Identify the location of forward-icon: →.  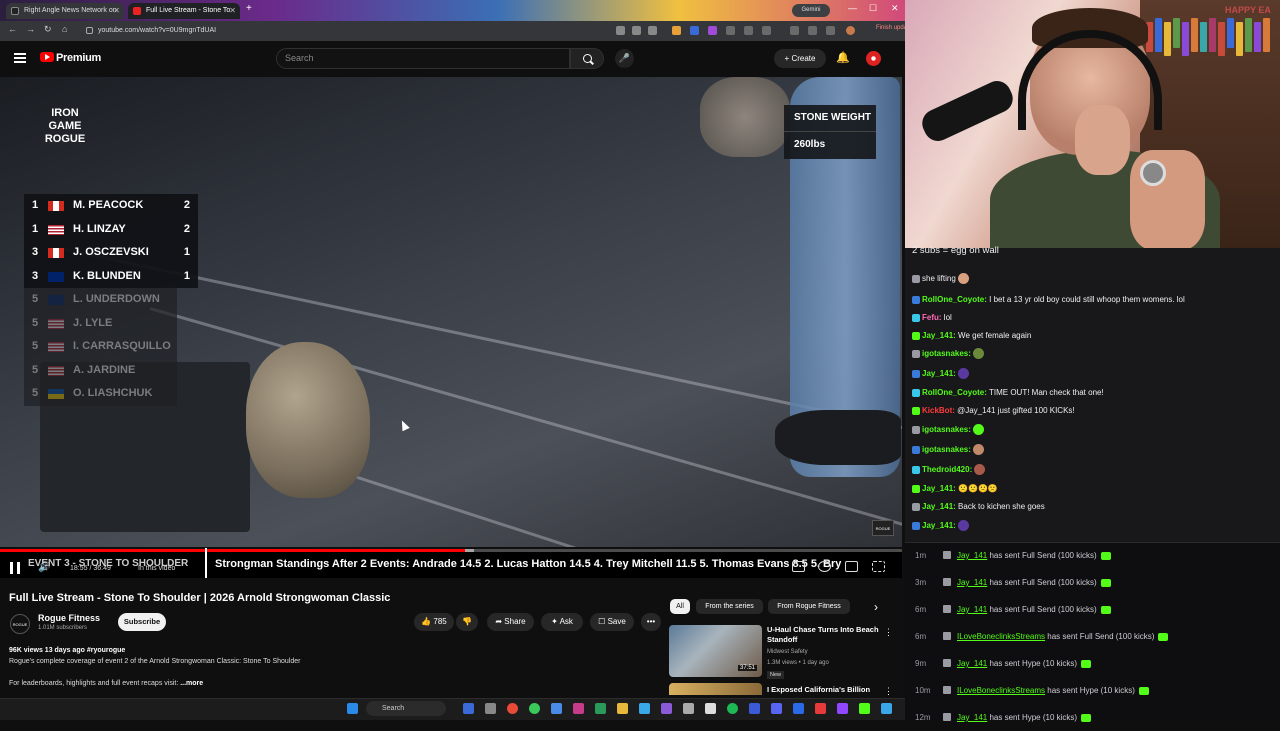
(30, 29).